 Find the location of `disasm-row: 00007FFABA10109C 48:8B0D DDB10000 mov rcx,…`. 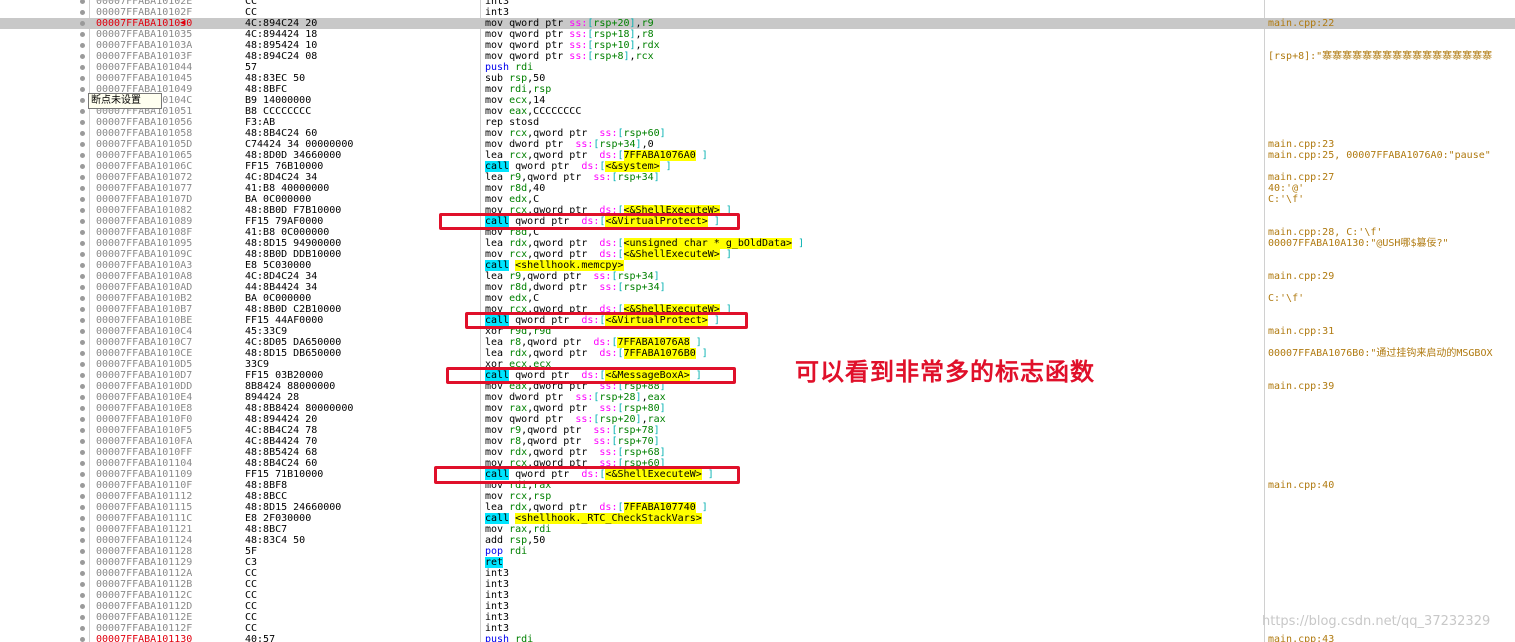

disasm-row: 00007FFABA10109C 48:8B0D DDB10000 mov rcx,… is located at coordinates (757, 254).